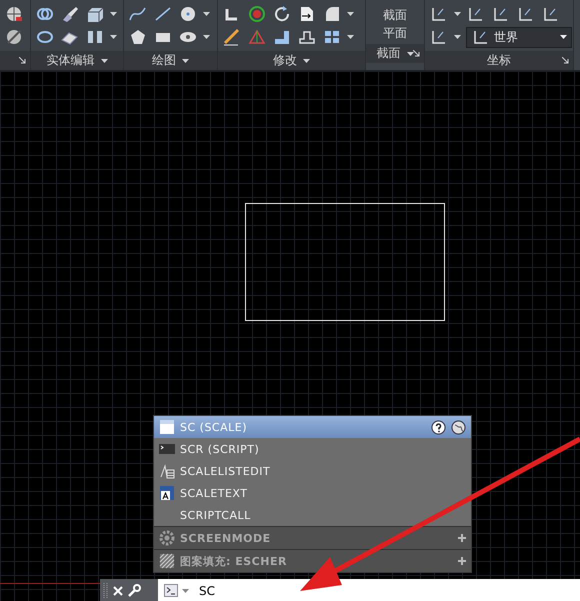  What do you see at coordinates (438, 427) in the screenshot?
I see `help-icon` at bounding box center [438, 427].